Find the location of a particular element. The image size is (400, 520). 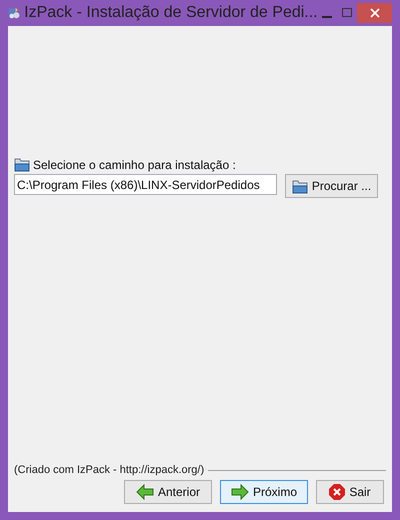

close-icon is located at coordinates (375, 13).